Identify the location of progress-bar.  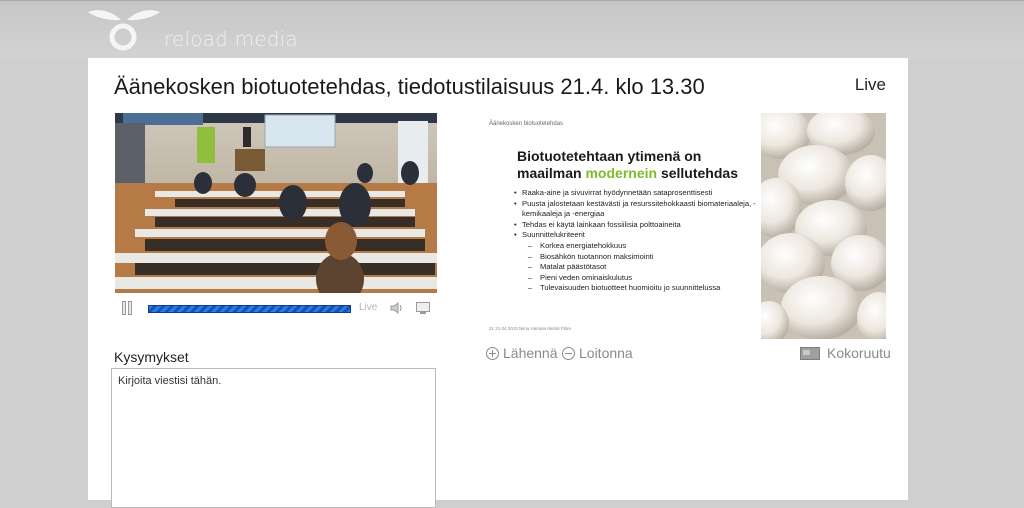
(249, 309).